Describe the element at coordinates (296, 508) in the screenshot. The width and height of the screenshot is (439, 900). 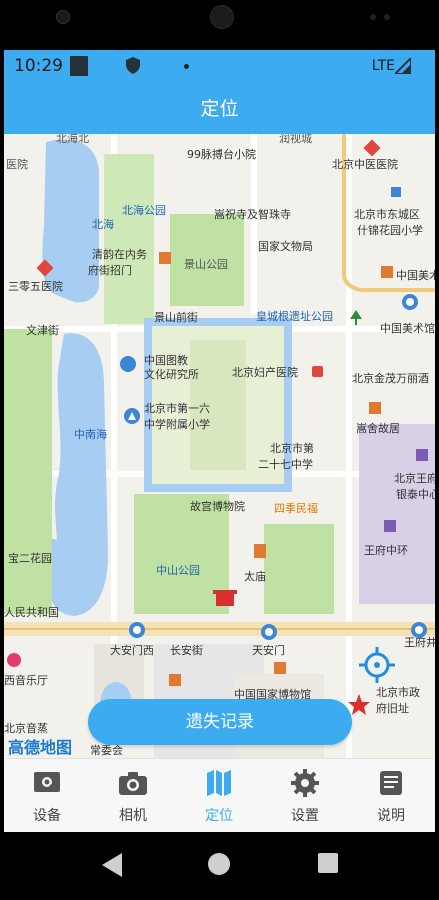
I see `map-label: 四季民福` at that location.